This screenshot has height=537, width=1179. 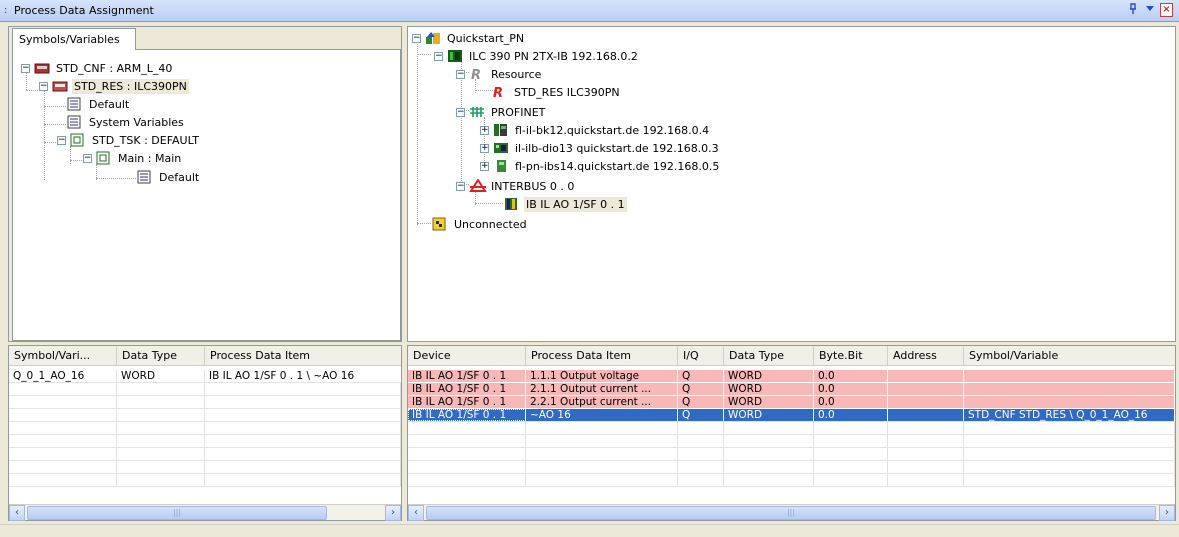 I want to click on tree-item-ilc-390: − ILC 390 PN 2TX-IB 192.168.0.2, so click(x=537, y=56).